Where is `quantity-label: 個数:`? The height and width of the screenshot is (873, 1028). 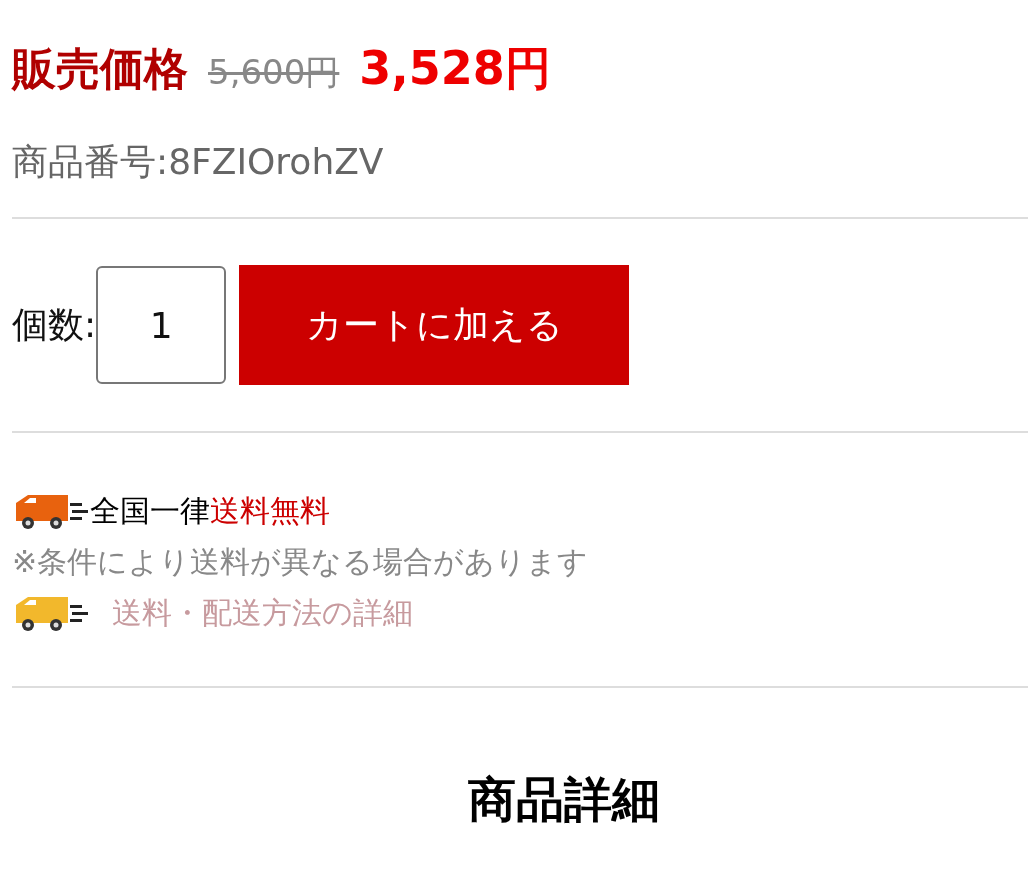
quantity-label: 個数: is located at coordinates (54, 324).